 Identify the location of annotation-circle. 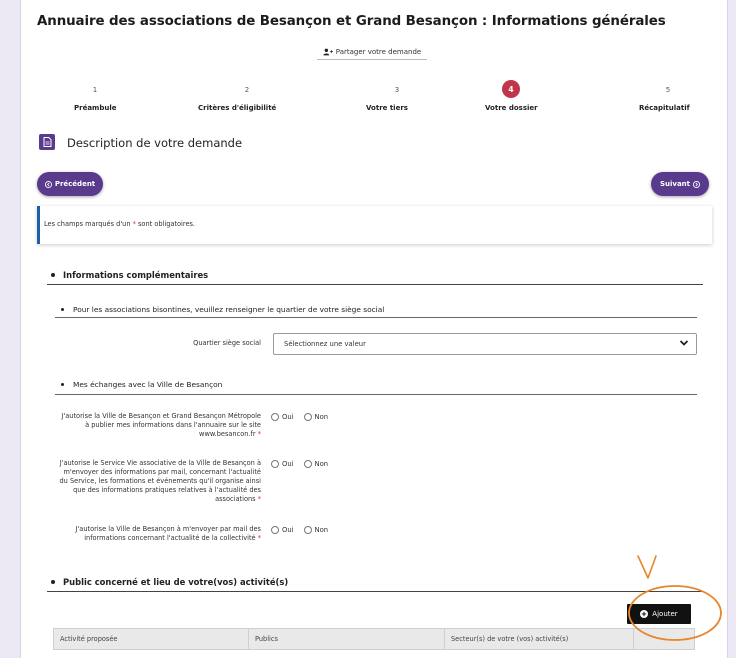
(675, 613).